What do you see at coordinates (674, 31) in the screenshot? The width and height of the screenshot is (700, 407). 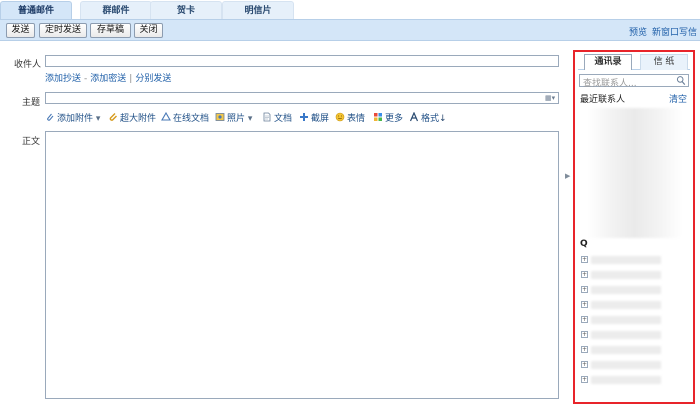 I see `new-window-link: 新窗口写信` at bounding box center [674, 31].